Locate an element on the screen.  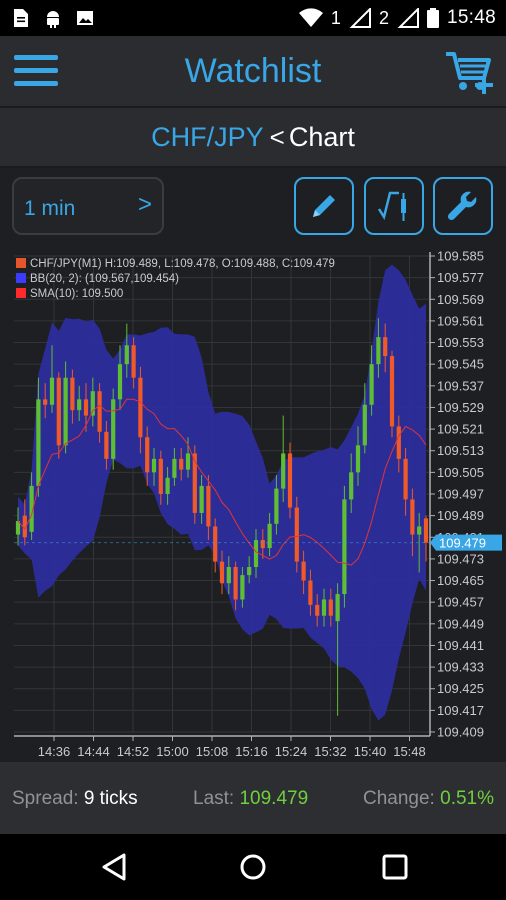
recents-icon is located at coordinates (395, 867).